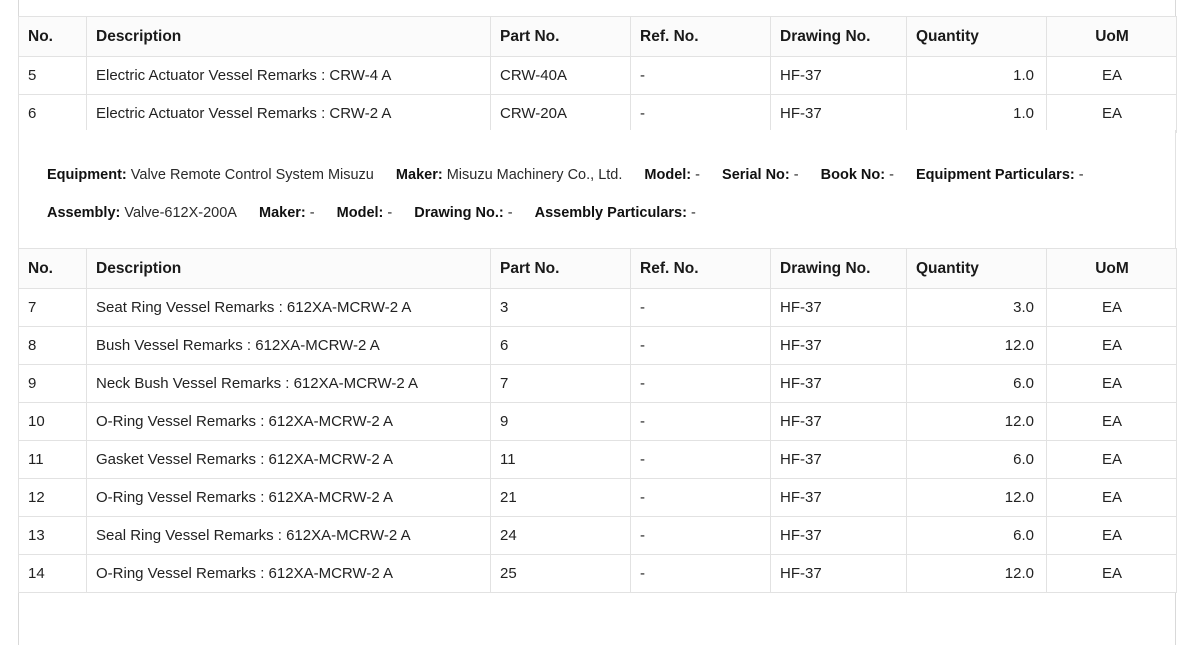 This screenshot has width=1194, height=645. Describe the element at coordinates (560, 75) in the screenshot. I see `cell-part-no: CRW-40A` at that location.